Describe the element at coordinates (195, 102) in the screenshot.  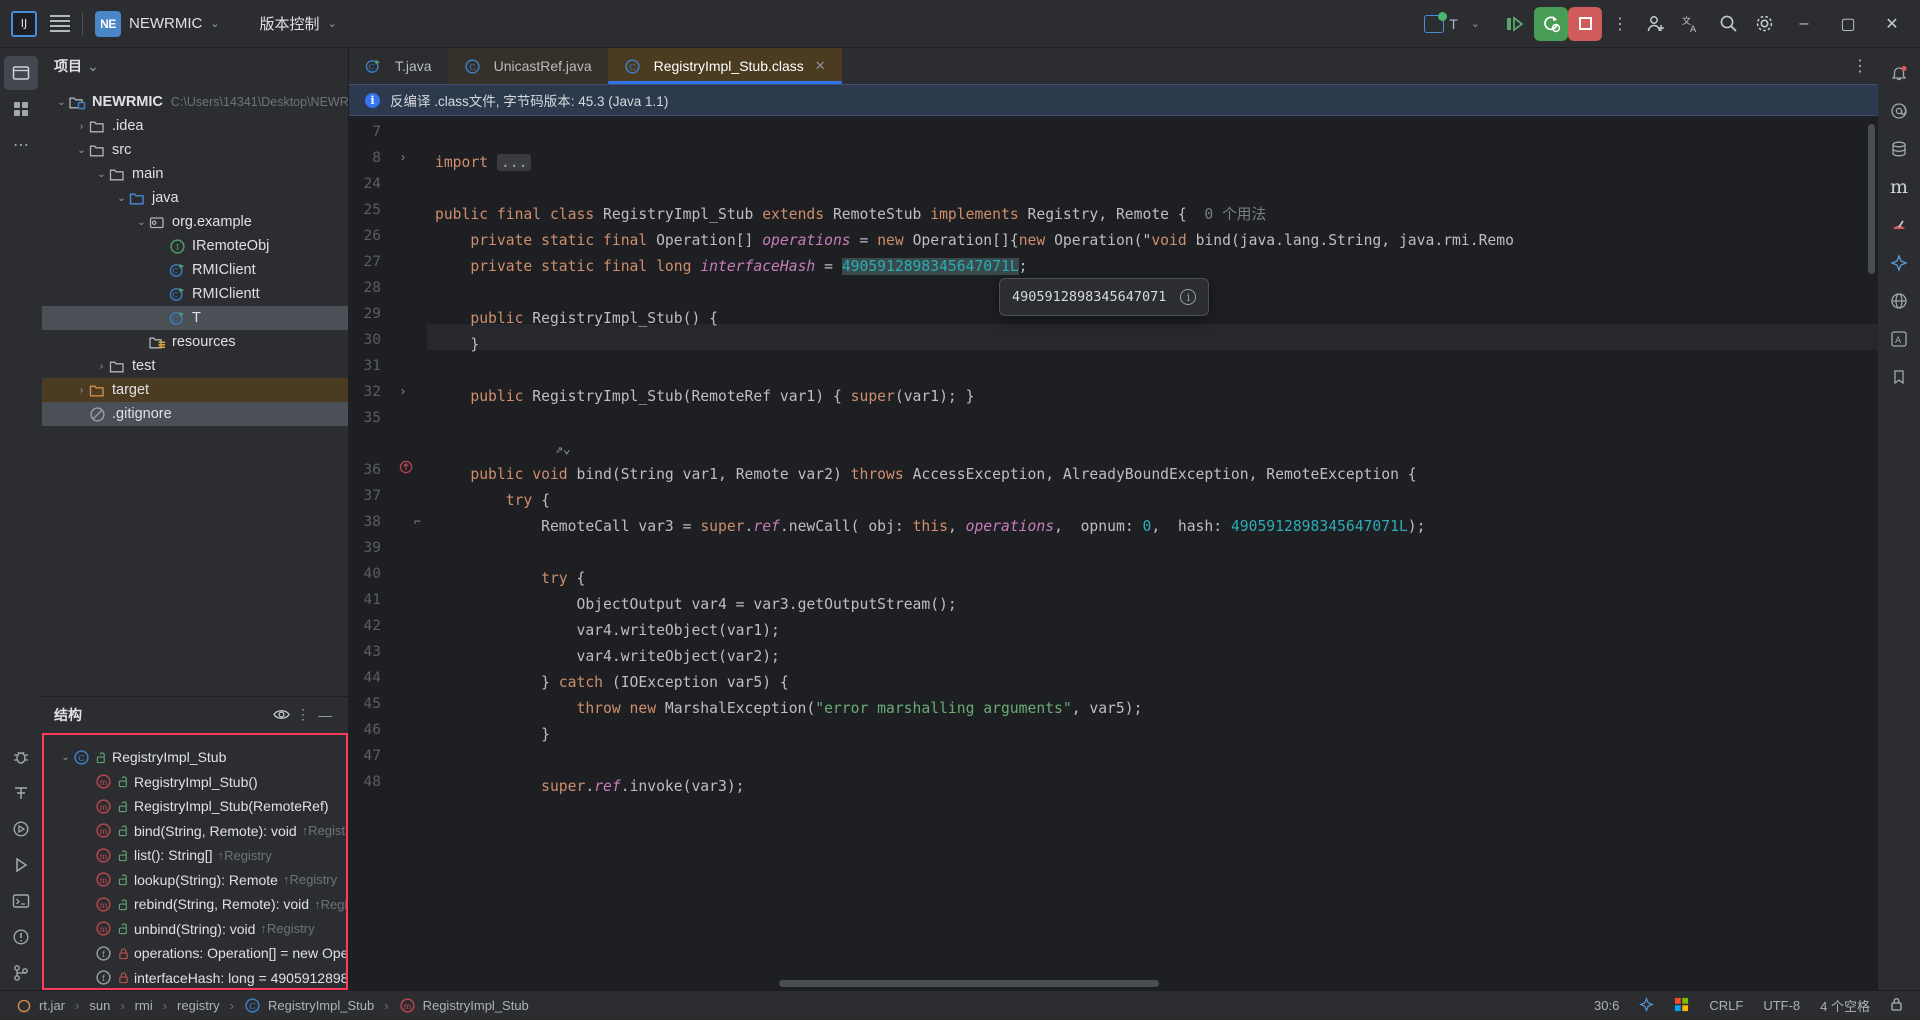
I see `tree-item: ⌄ NEWRMIC C:\Users\14341\Desktop\NEWRMI` at that location.